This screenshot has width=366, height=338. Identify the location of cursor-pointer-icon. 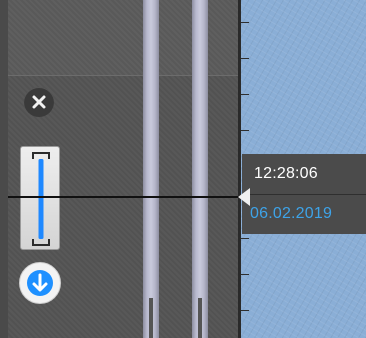
(244, 197).